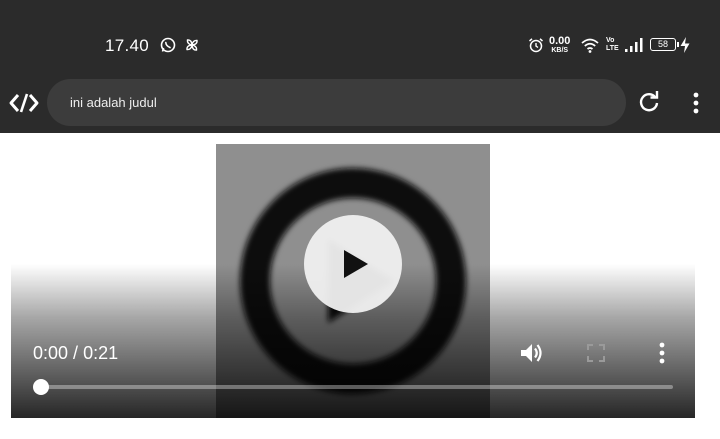  What do you see at coordinates (192, 45) in the screenshot?
I see `pinwheel-icon` at bounding box center [192, 45].